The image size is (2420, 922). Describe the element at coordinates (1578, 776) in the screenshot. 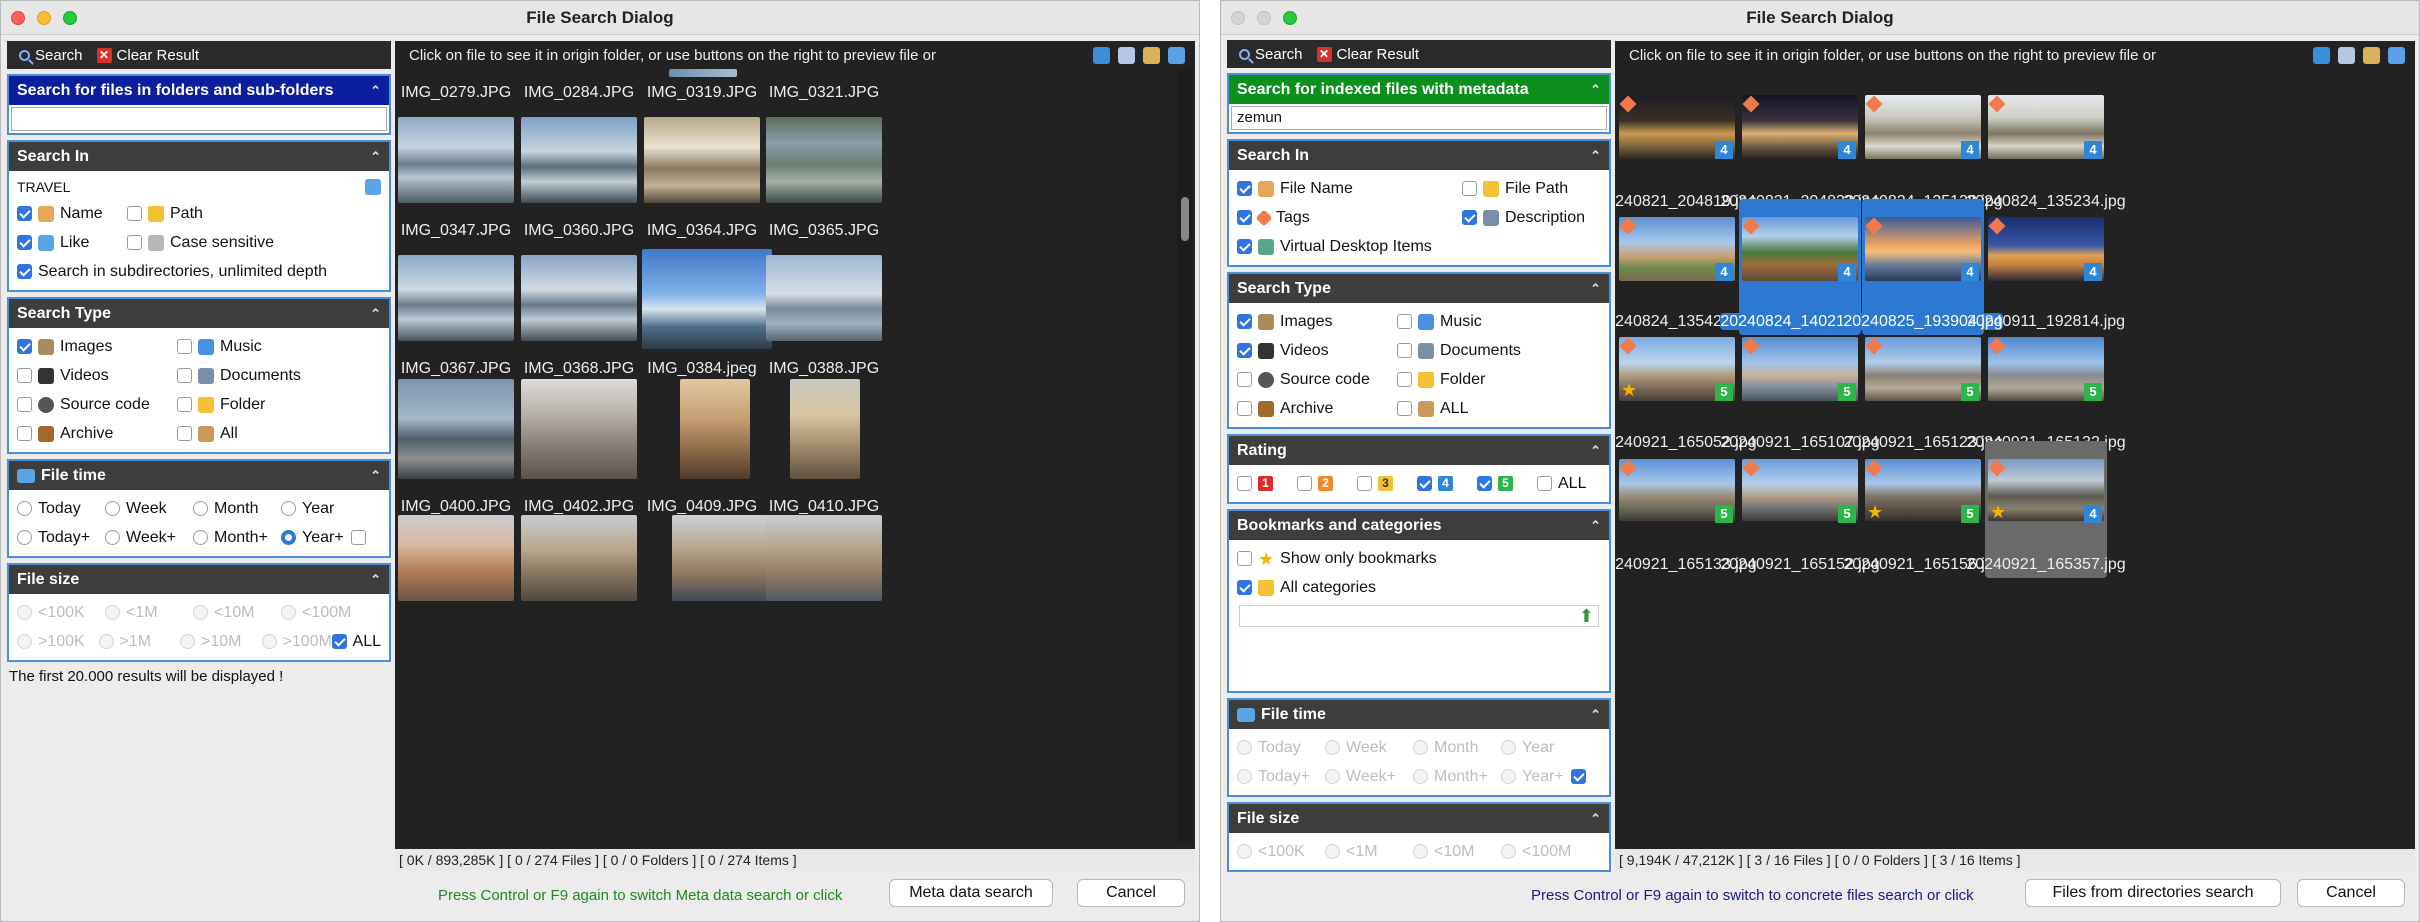

I see `file-time-all-checkbox` at that location.